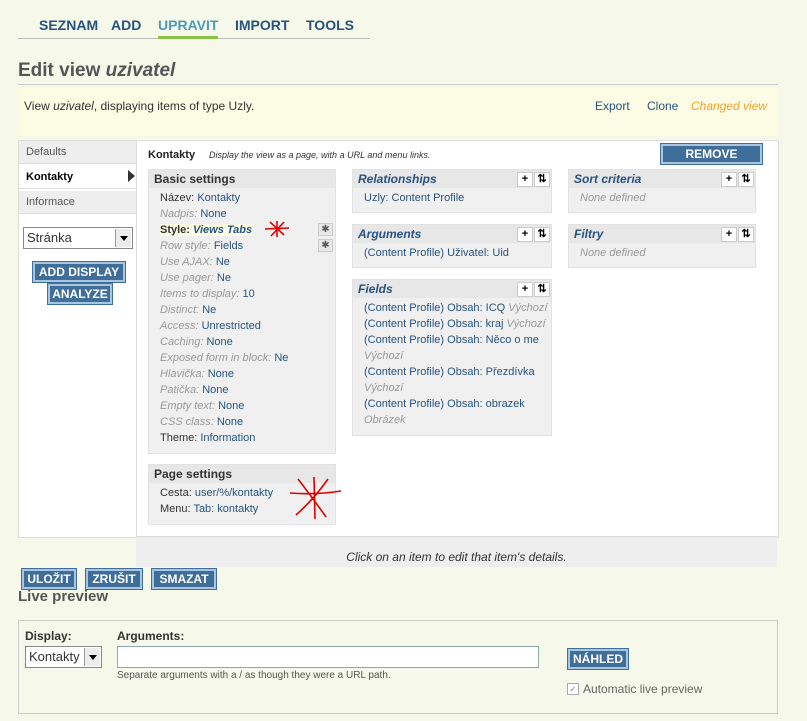  What do you see at coordinates (452, 289) in the screenshot?
I see `fields-header: Fields + ⇅` at bounding box center [452, 289].